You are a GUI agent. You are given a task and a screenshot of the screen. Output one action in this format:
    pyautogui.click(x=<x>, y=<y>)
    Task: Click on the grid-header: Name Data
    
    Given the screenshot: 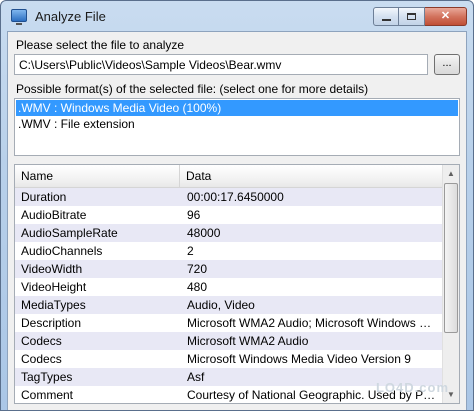 What is the action you would take?
    pyautogui.click(x=229, y=176)
    